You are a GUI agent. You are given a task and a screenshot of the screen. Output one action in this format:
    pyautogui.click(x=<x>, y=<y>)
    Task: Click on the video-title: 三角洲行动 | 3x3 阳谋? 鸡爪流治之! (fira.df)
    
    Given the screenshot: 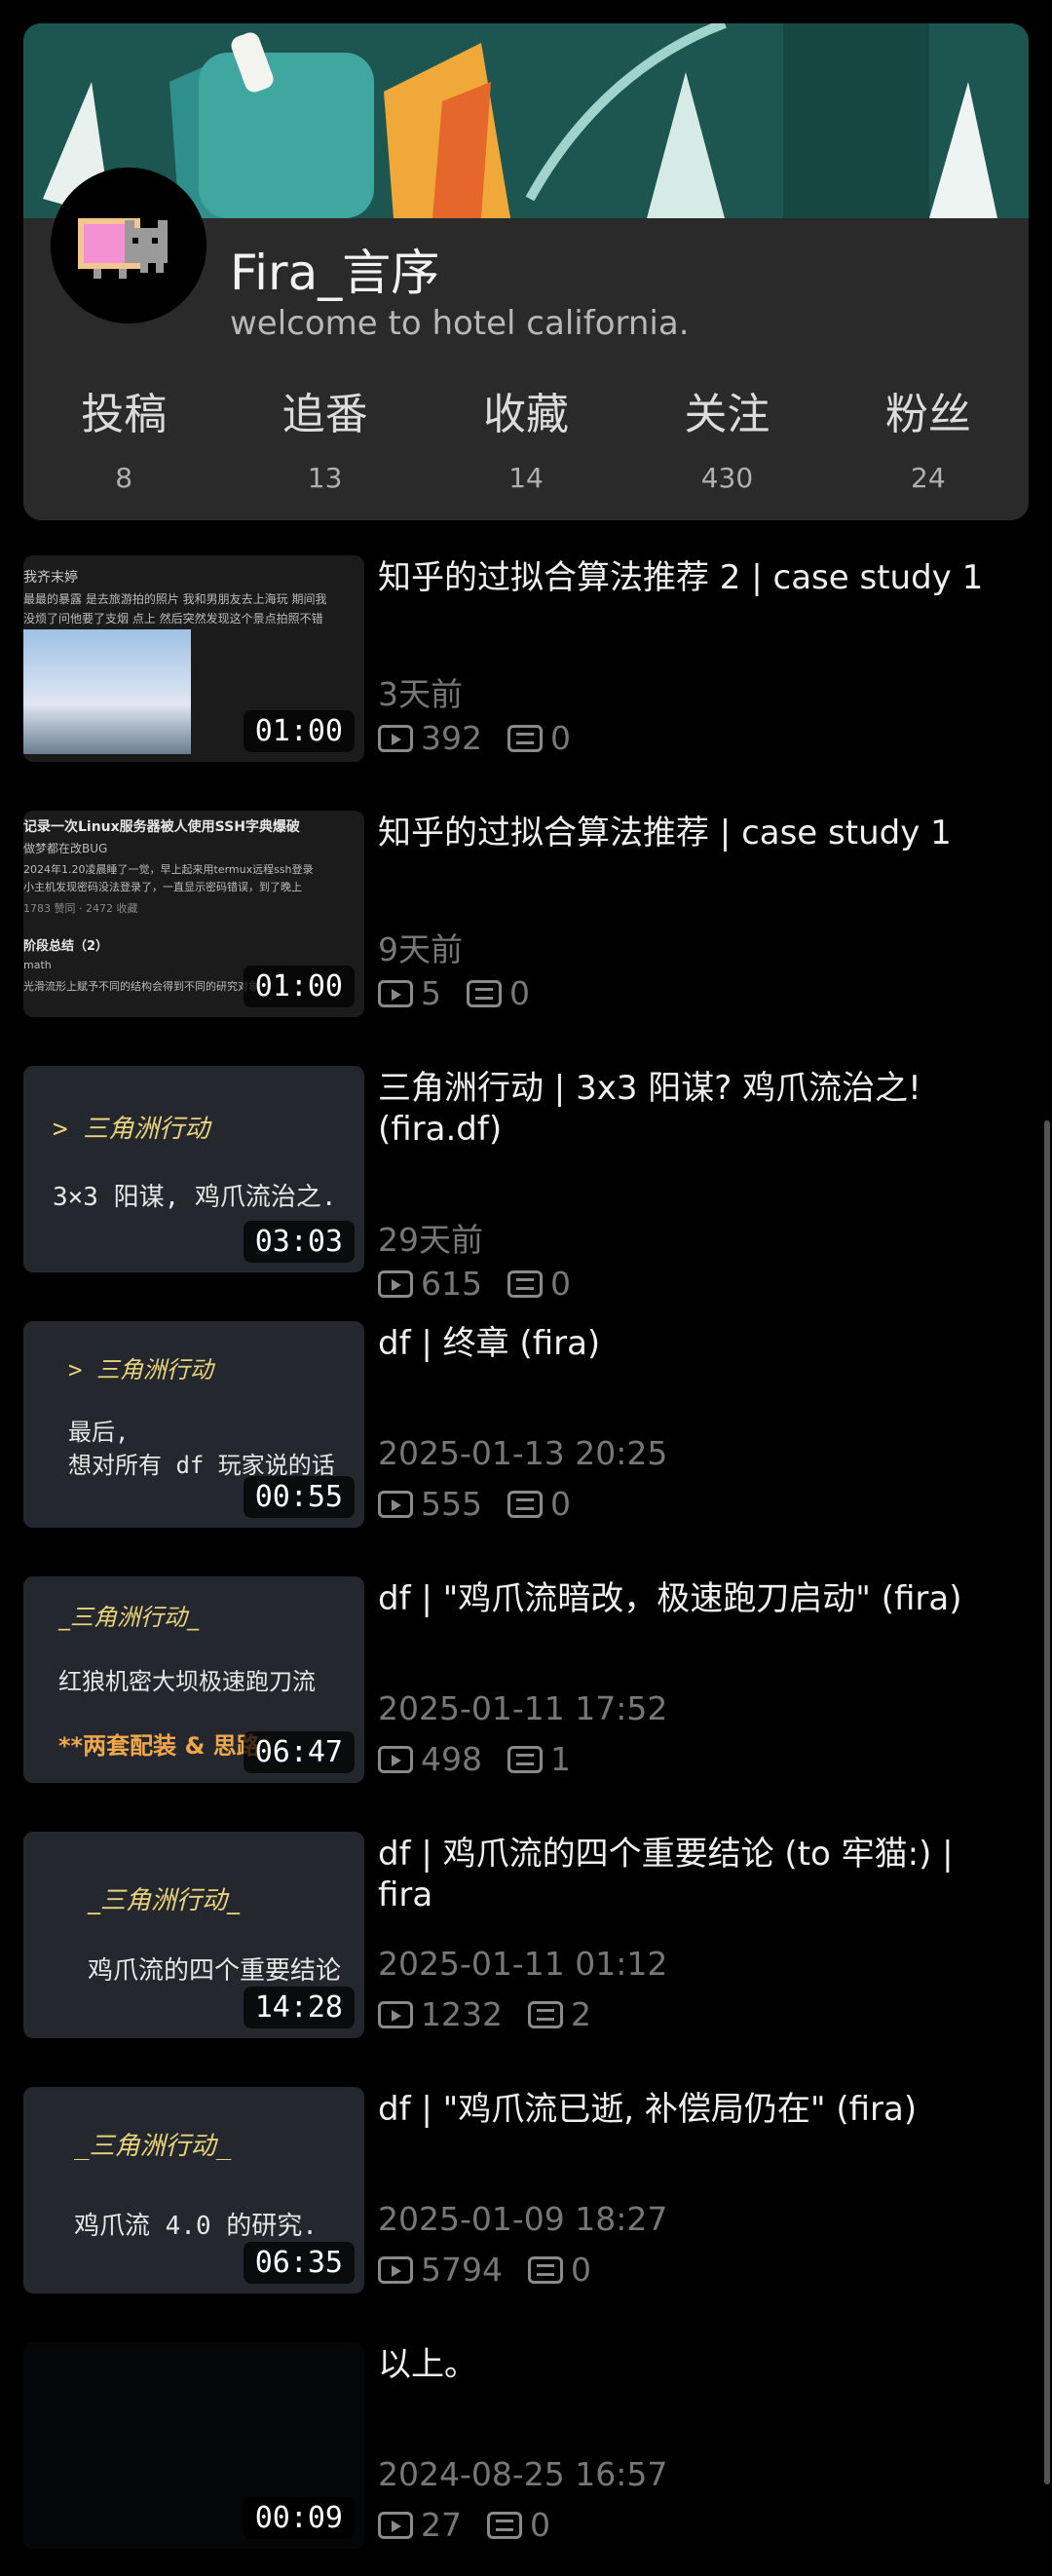 What is the action you would take?
    pyautogui.click(x=694, y=1109)
    